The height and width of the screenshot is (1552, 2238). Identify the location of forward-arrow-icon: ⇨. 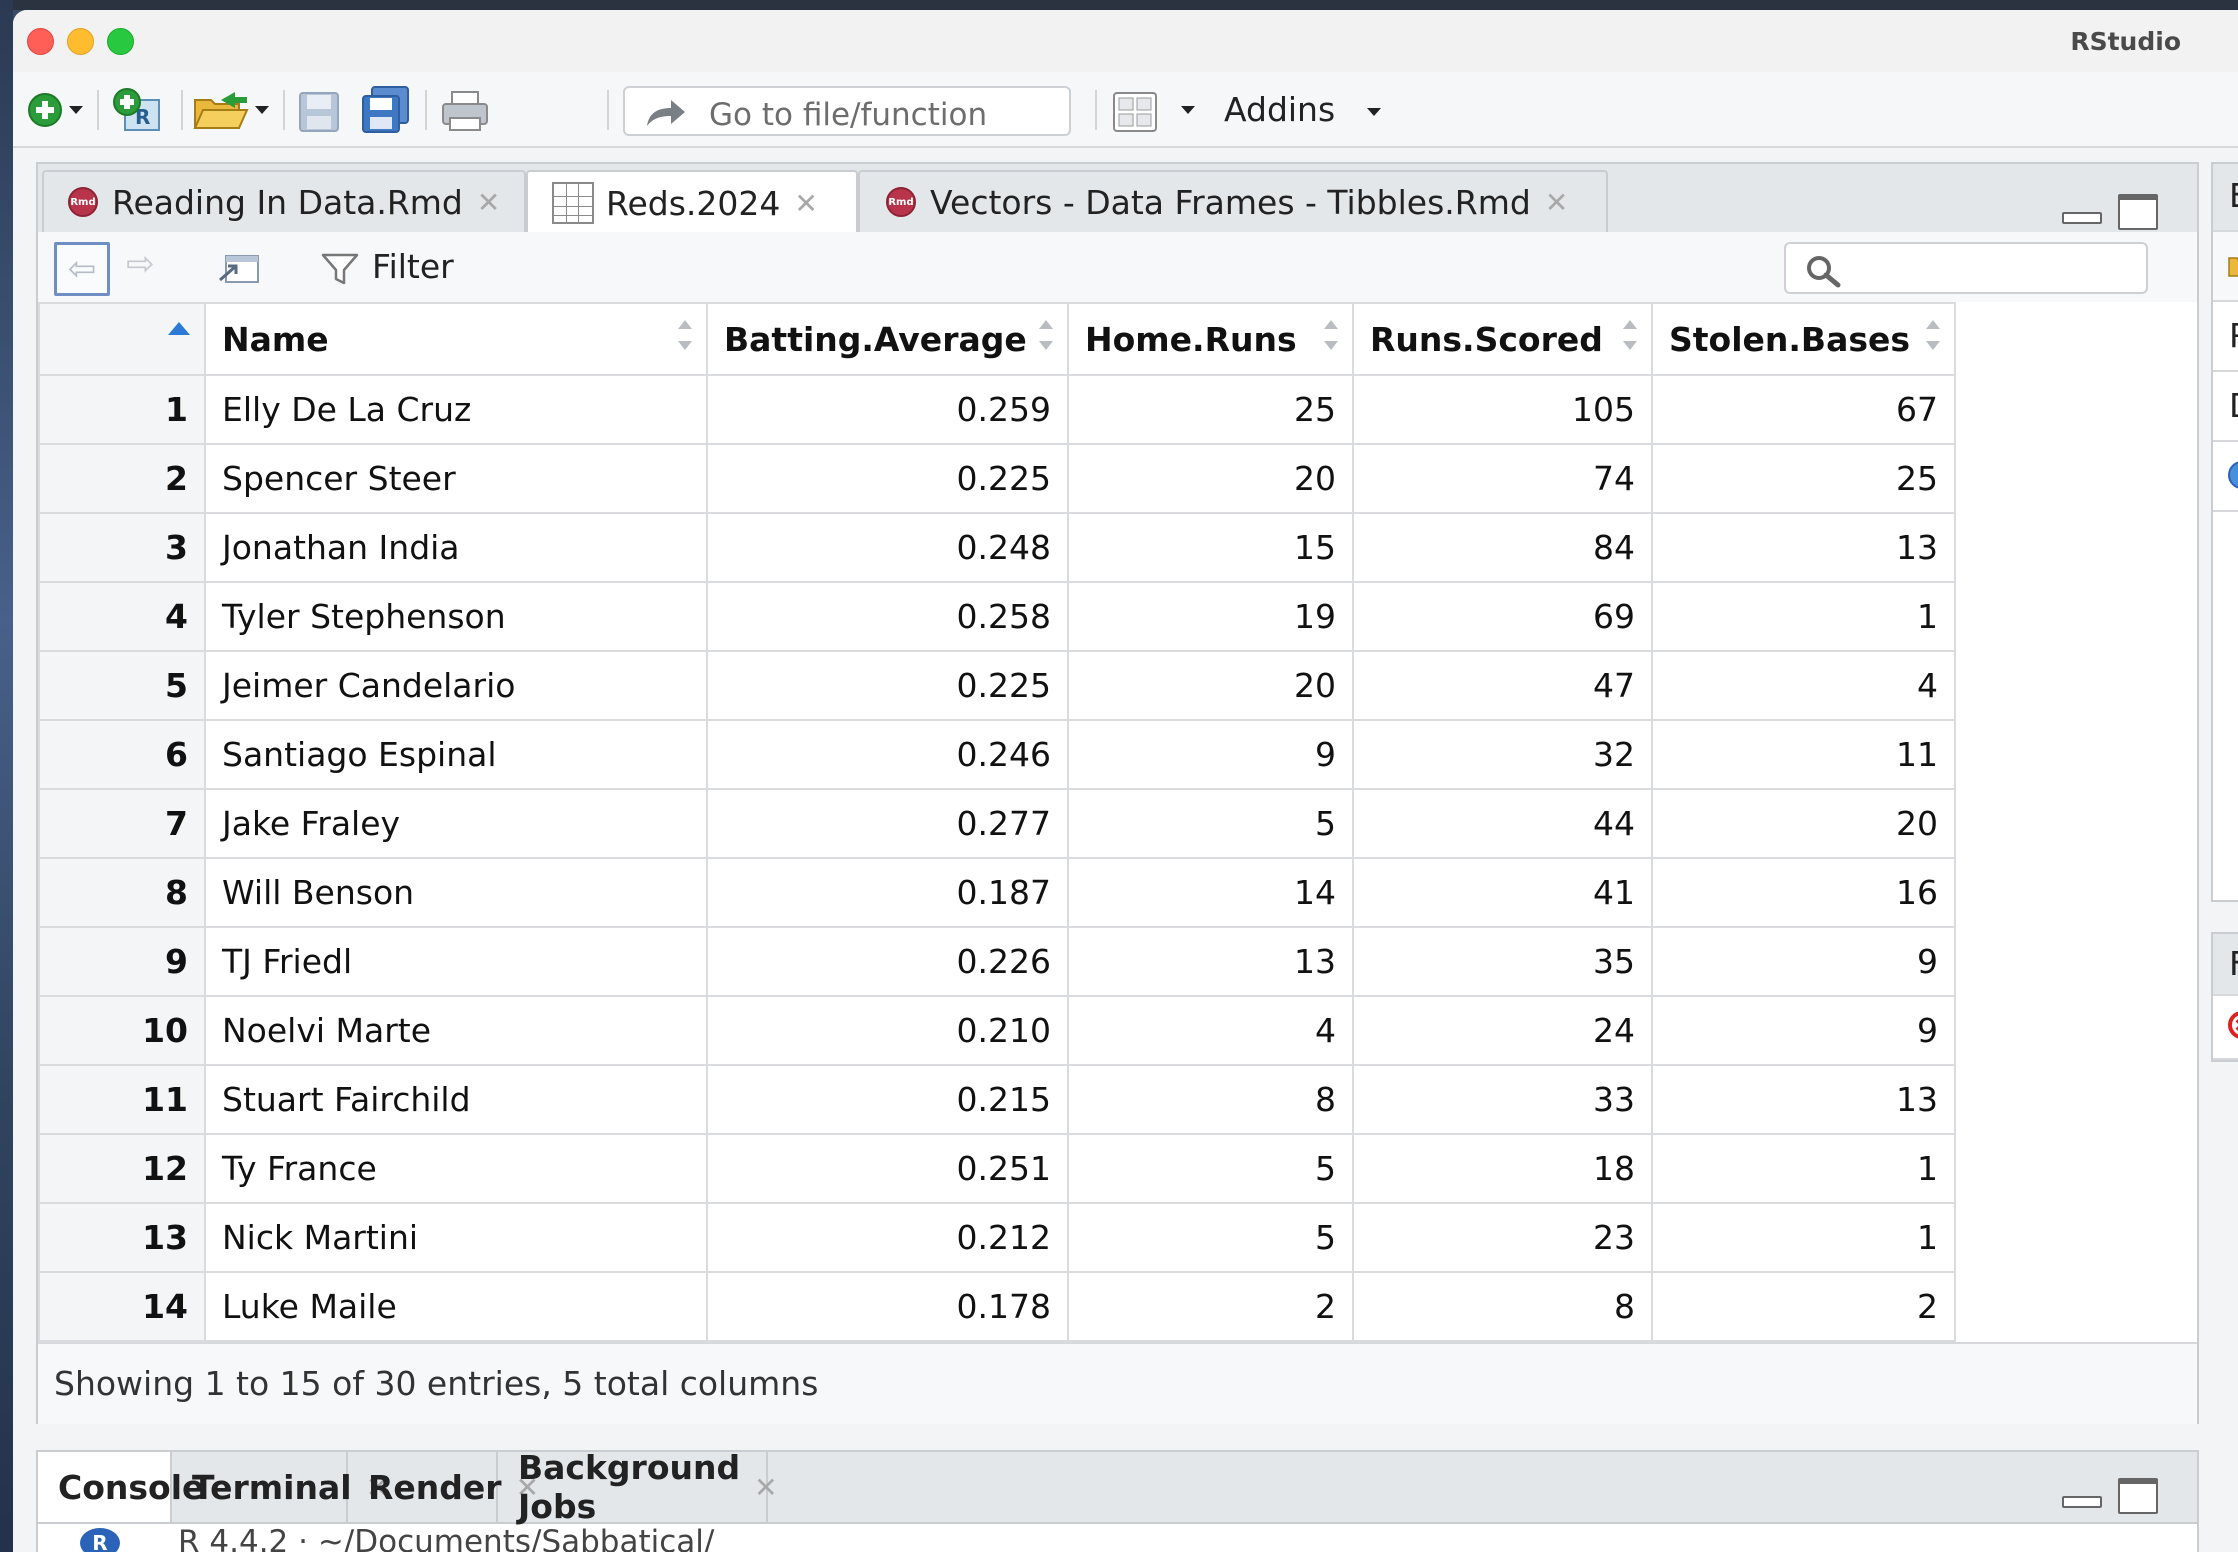
(140, 264).